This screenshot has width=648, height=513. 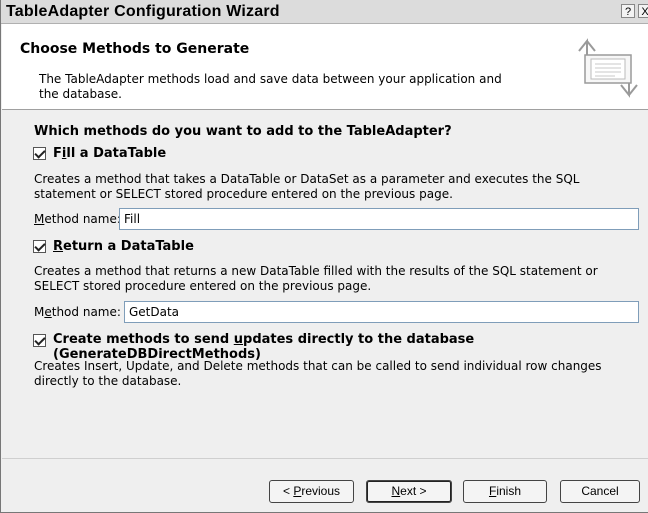 What do you see at coordinates (143, 11) in the screenshot?
I see `window-title: TableAdapter Configuration Wizard` at bounding box center [143, 11].